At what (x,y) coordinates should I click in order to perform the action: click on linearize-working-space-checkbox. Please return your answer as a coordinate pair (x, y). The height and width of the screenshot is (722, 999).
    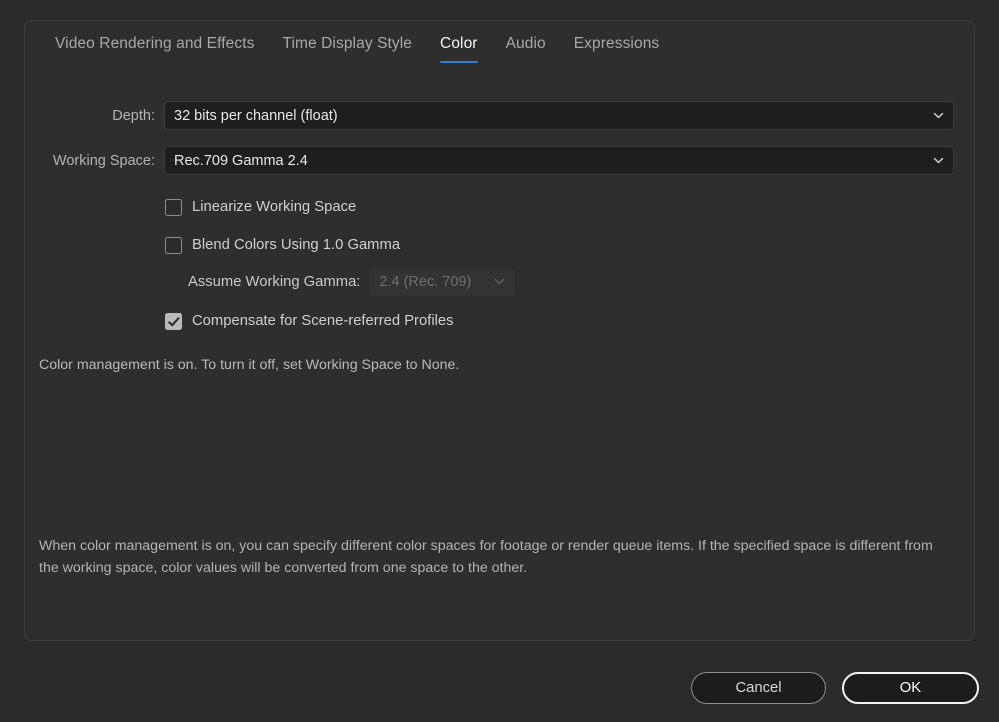
    Looking at the image, I should click on (173, 207).